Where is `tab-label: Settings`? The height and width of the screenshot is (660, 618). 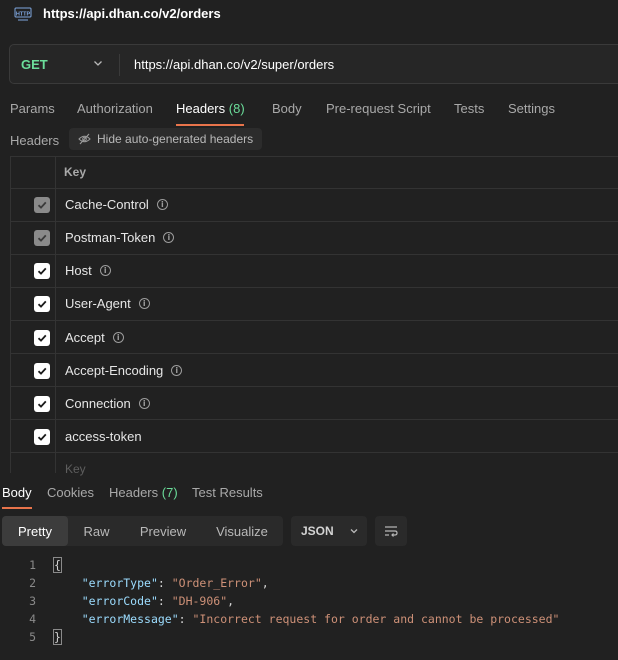 tab-label: Settings is located at coordinates (531, 108).